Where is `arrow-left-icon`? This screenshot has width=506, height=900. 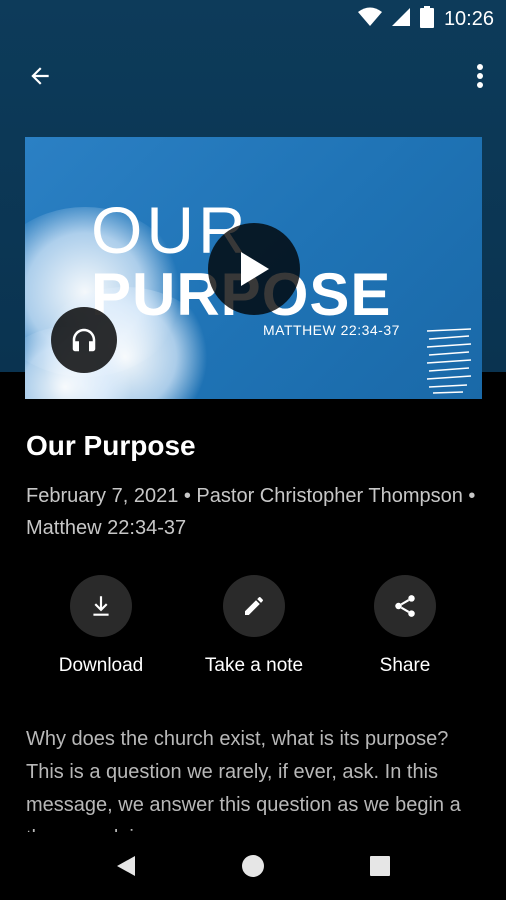
arrow-left-icon is located at coordinates (40, 76).